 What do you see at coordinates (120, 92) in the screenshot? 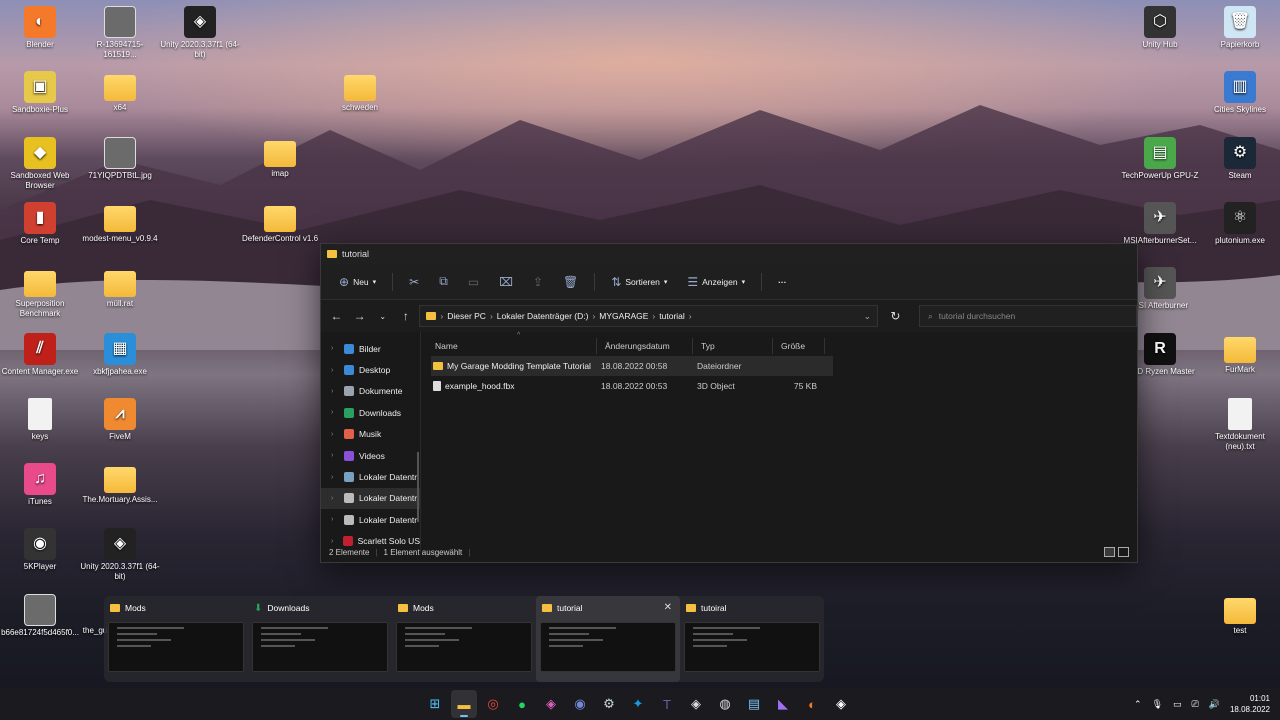
I see `desktop-icon-x64: x64` at bounding box center [120, 92].